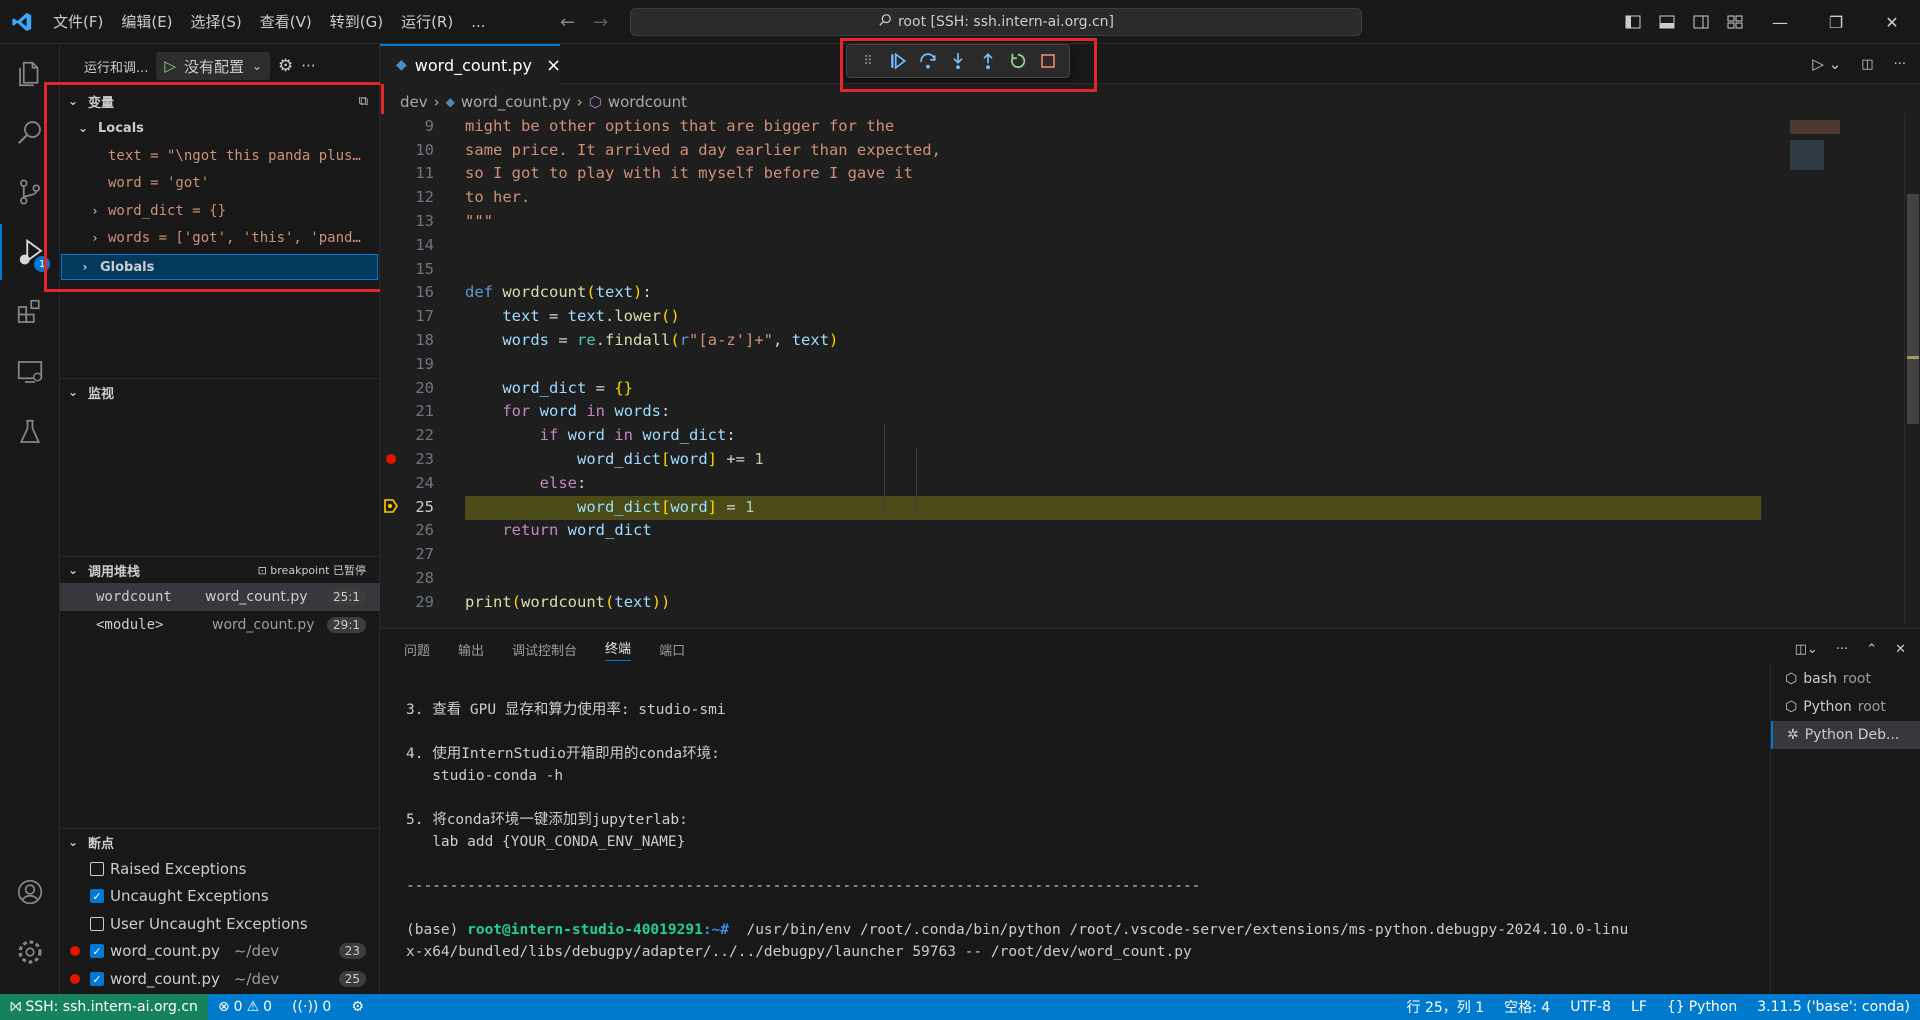 The height and width of the screenshot is (1020, 1920). What do you see at coordinates (30, 132) in the screenshot?
I see `search-sidebar-icon` at bounding box center [30, 132].